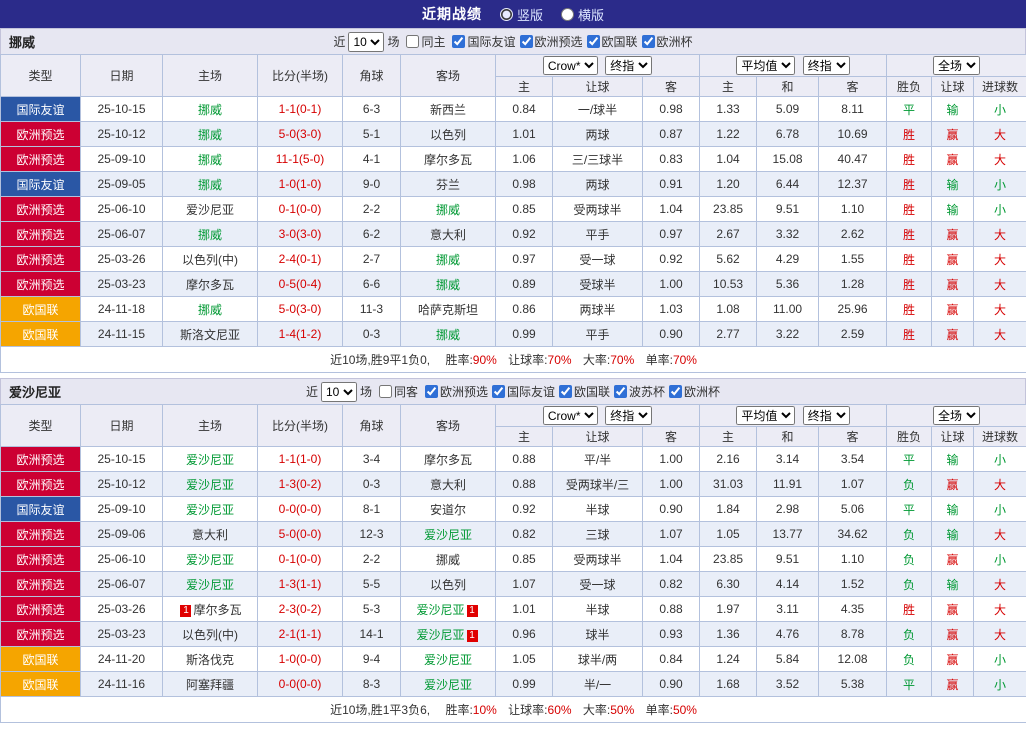 The image size is (1026, 731). Describe the element at coordinates (597, 609) in the screenshot. I see `handicap-line: 半球` at that location.